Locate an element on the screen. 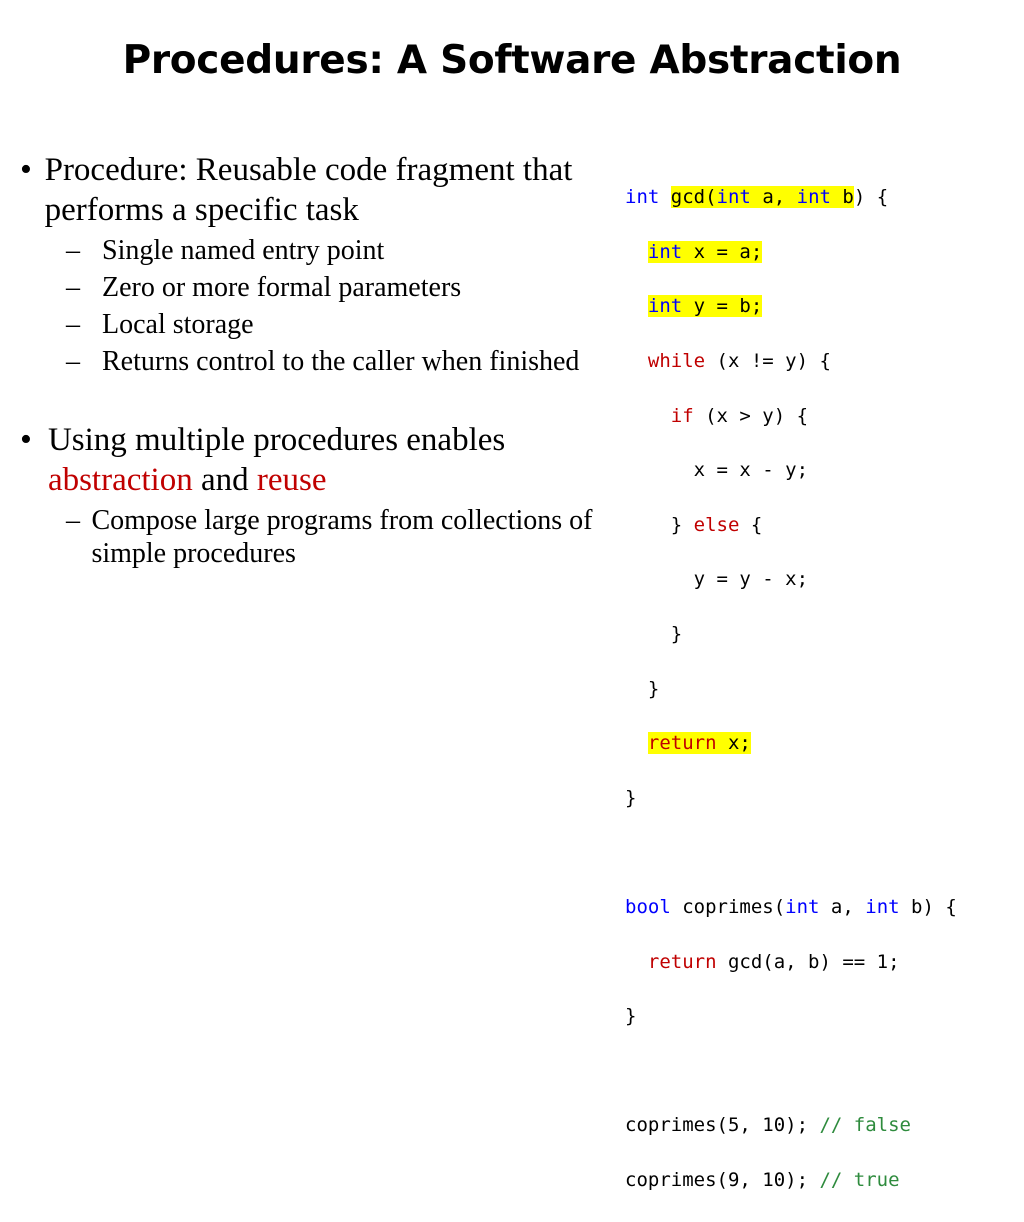 The image size is (1024, 1222). code-highlight: int x = a; is located at coordinates (705, 251).